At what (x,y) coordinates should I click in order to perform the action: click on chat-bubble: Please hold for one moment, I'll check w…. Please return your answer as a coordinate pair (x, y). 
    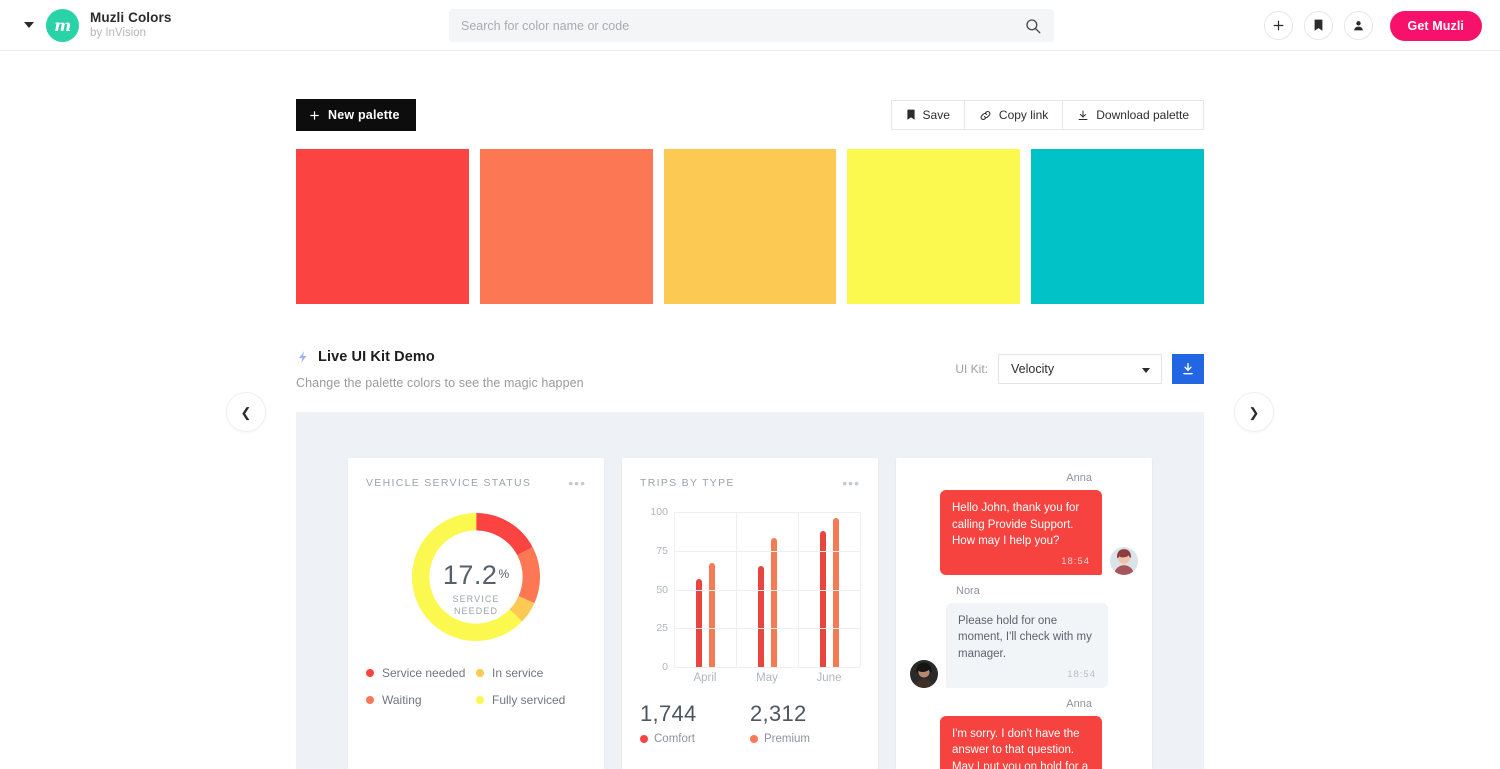
    Looking at the image, I should click on (1027, 645).